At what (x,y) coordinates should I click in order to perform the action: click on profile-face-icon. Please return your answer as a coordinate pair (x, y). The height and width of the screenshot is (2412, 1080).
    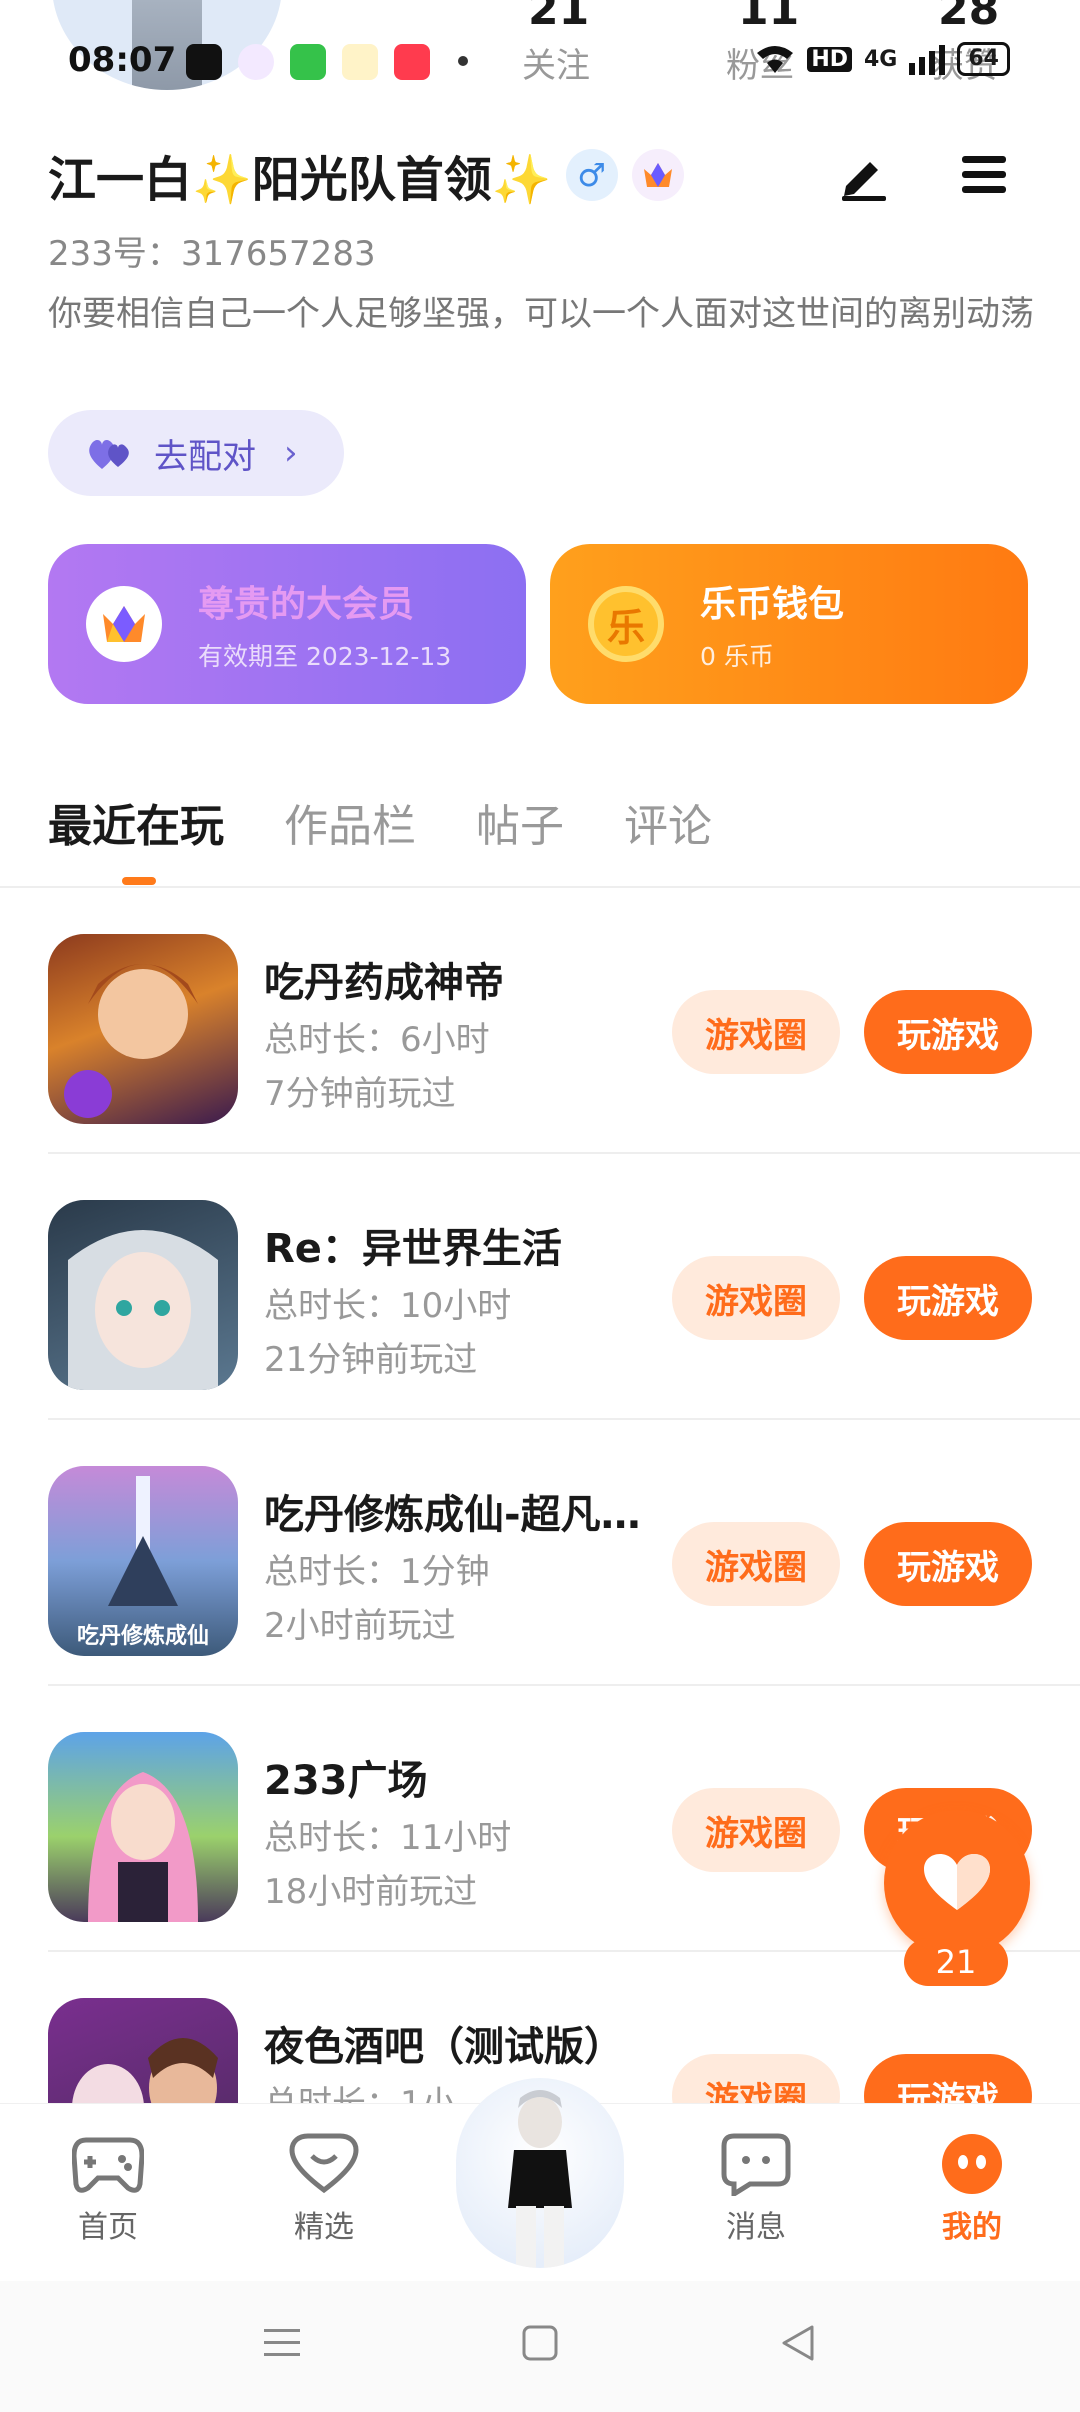
    Looking at the image, I should click on (972, 2164).